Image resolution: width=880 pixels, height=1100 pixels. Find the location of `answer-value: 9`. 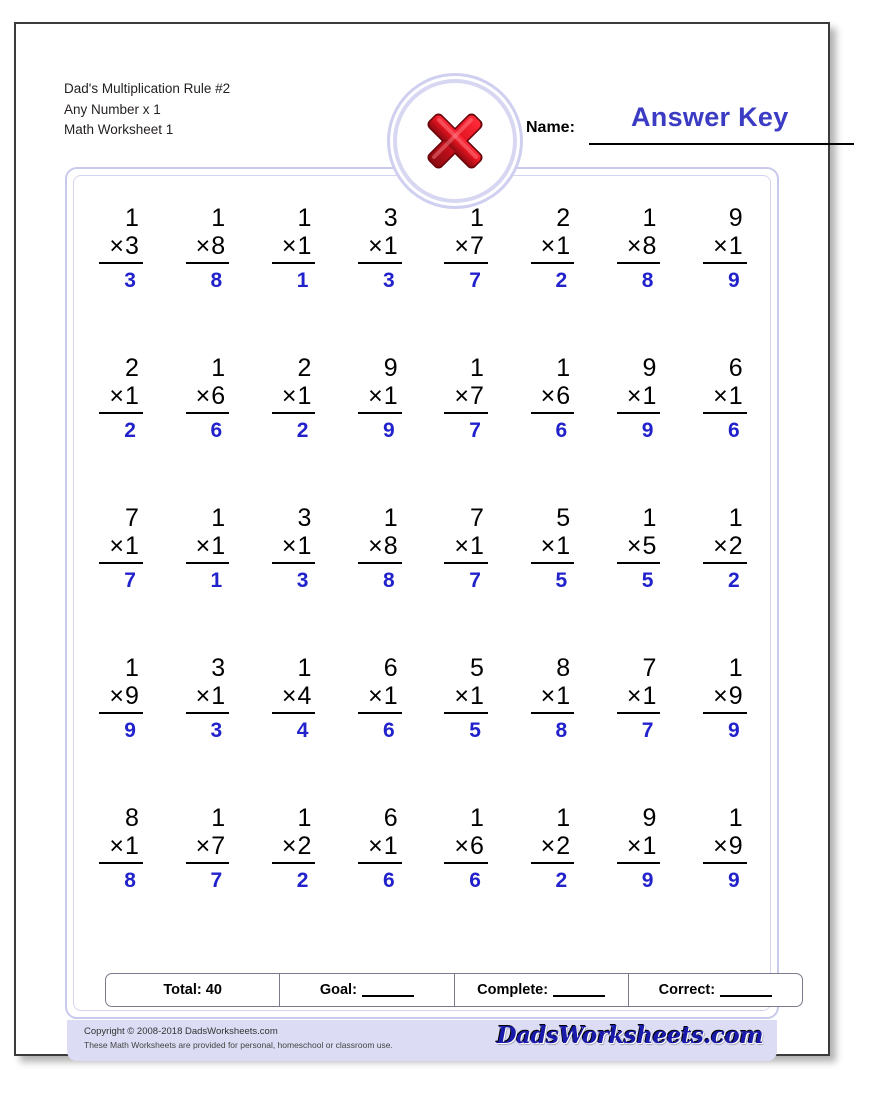

answer-value: 9 is located at coordinates (733, 730).